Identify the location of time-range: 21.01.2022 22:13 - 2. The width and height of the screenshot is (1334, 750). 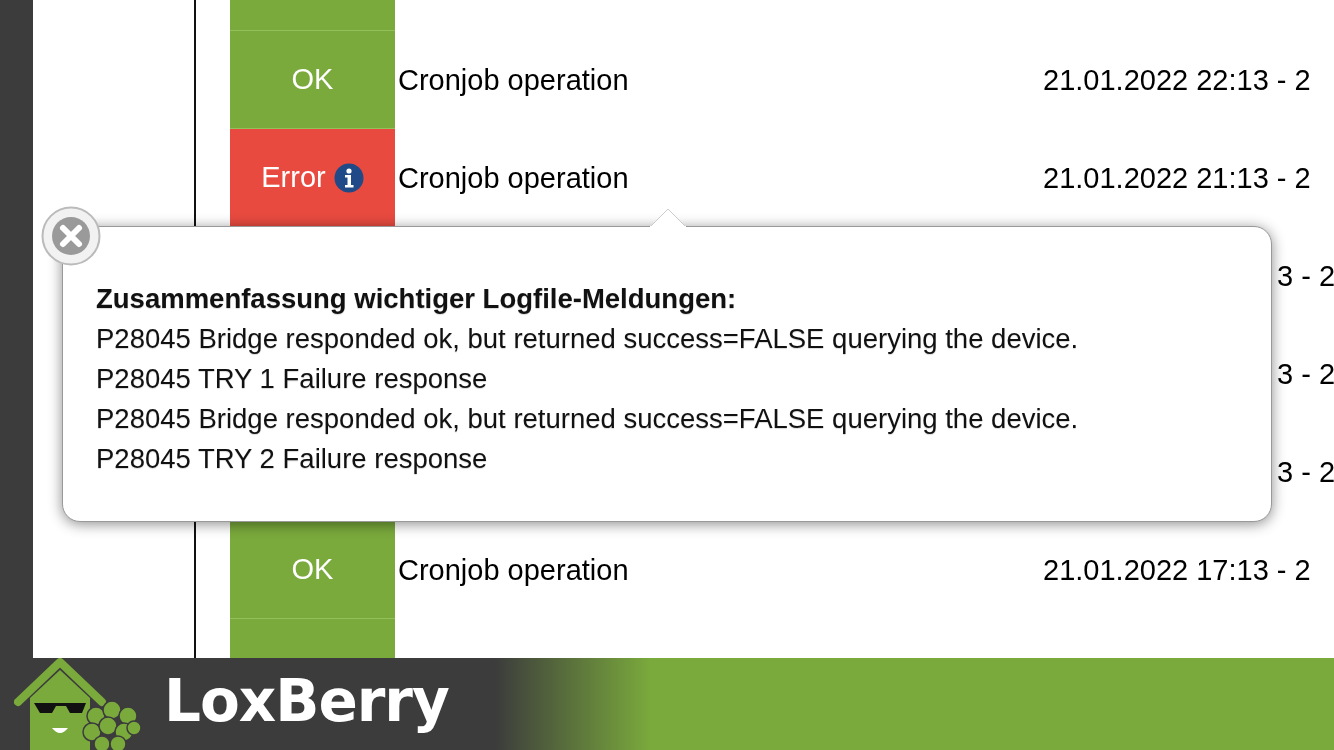
(1177, 80).